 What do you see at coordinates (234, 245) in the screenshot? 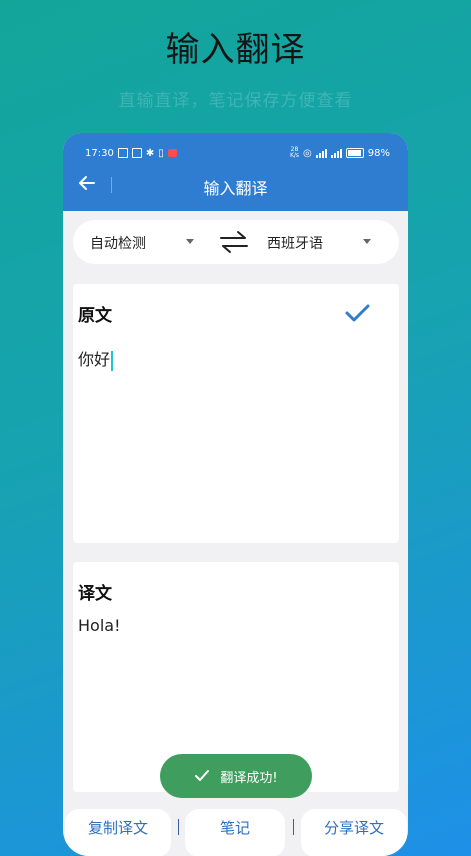
I see `swap-arrows-icon` at bounding box center [234, 245].